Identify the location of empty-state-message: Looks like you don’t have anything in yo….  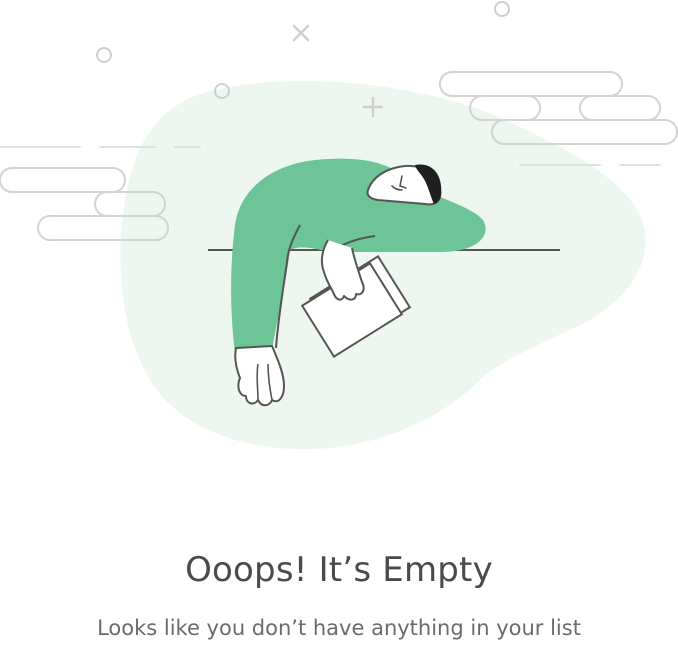
(339, 628).